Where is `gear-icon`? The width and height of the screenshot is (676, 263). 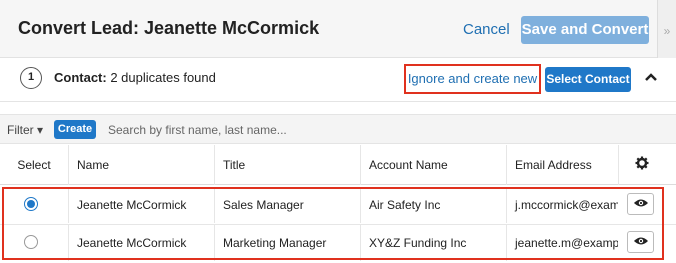
gear-icon is located at coordinates (641, 165).